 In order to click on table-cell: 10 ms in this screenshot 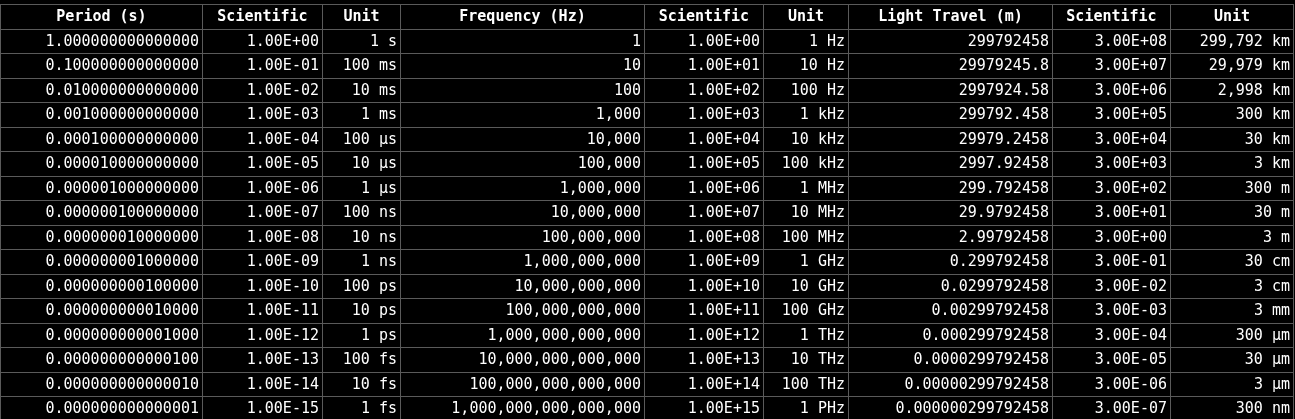, I will do `click(361, 90)`.